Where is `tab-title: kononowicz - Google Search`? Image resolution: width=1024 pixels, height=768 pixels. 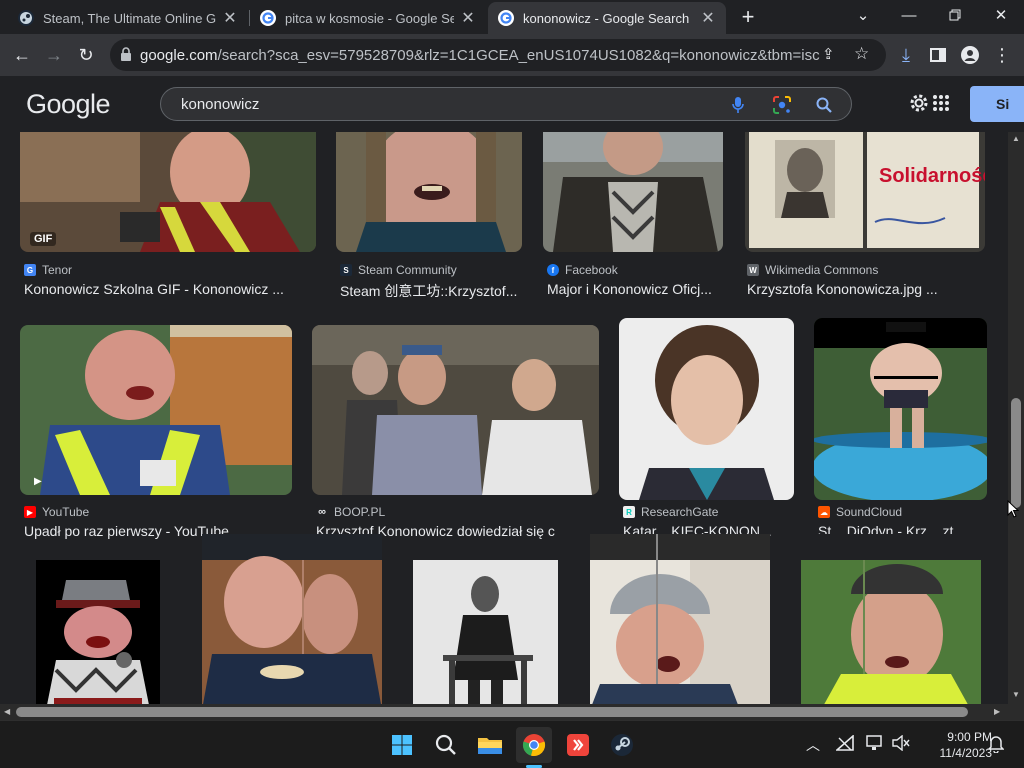 tab-title: kononowicz - Google Search is located at coordinates (606, 18).